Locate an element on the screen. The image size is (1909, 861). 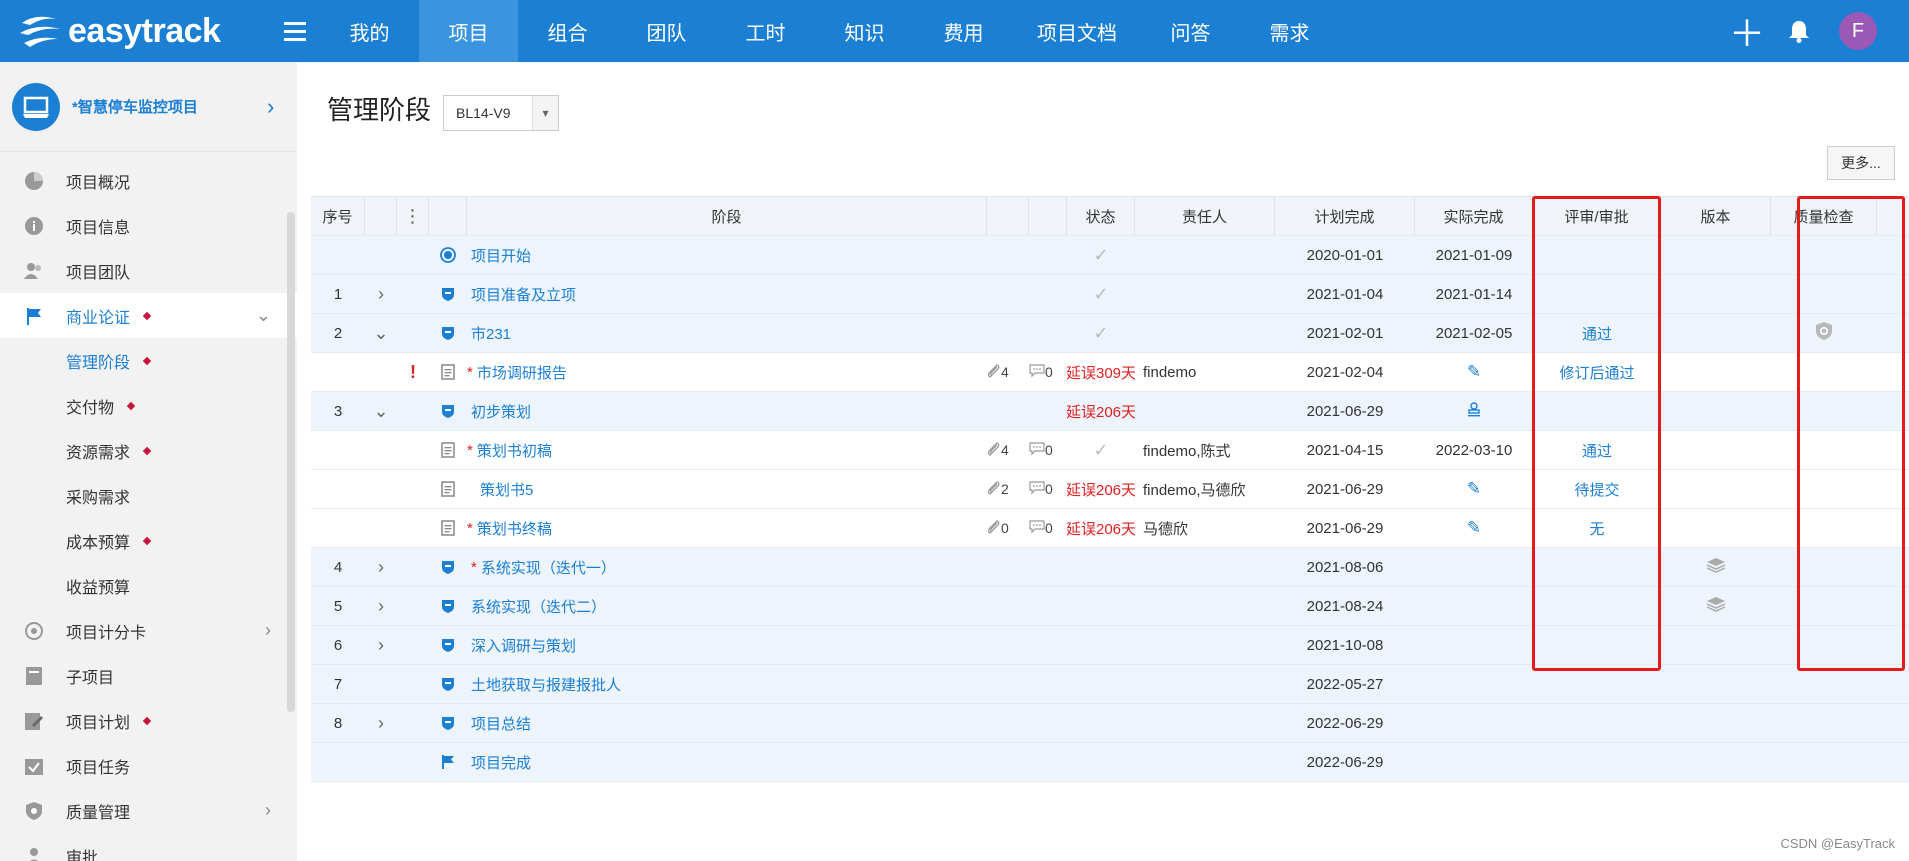
header-owner: 责任人 is located at coordinates (1205, 216).